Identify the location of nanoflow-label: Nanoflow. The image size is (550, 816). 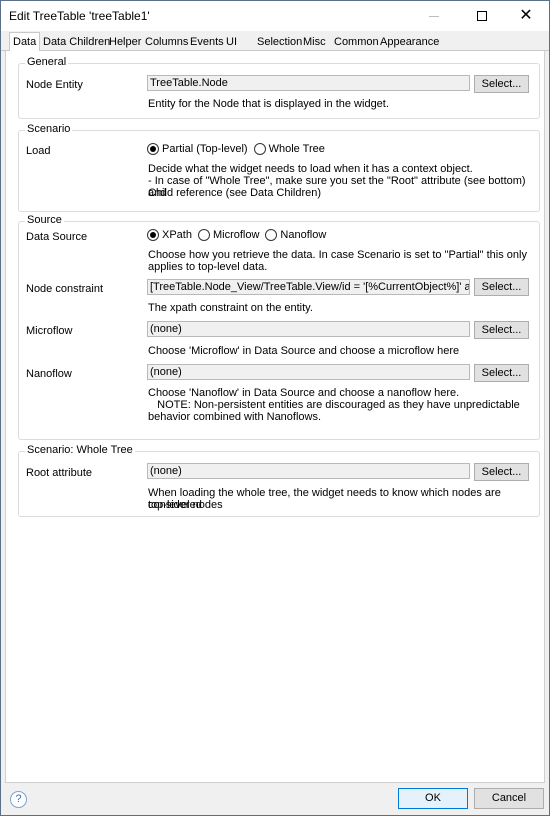
(49, 374).